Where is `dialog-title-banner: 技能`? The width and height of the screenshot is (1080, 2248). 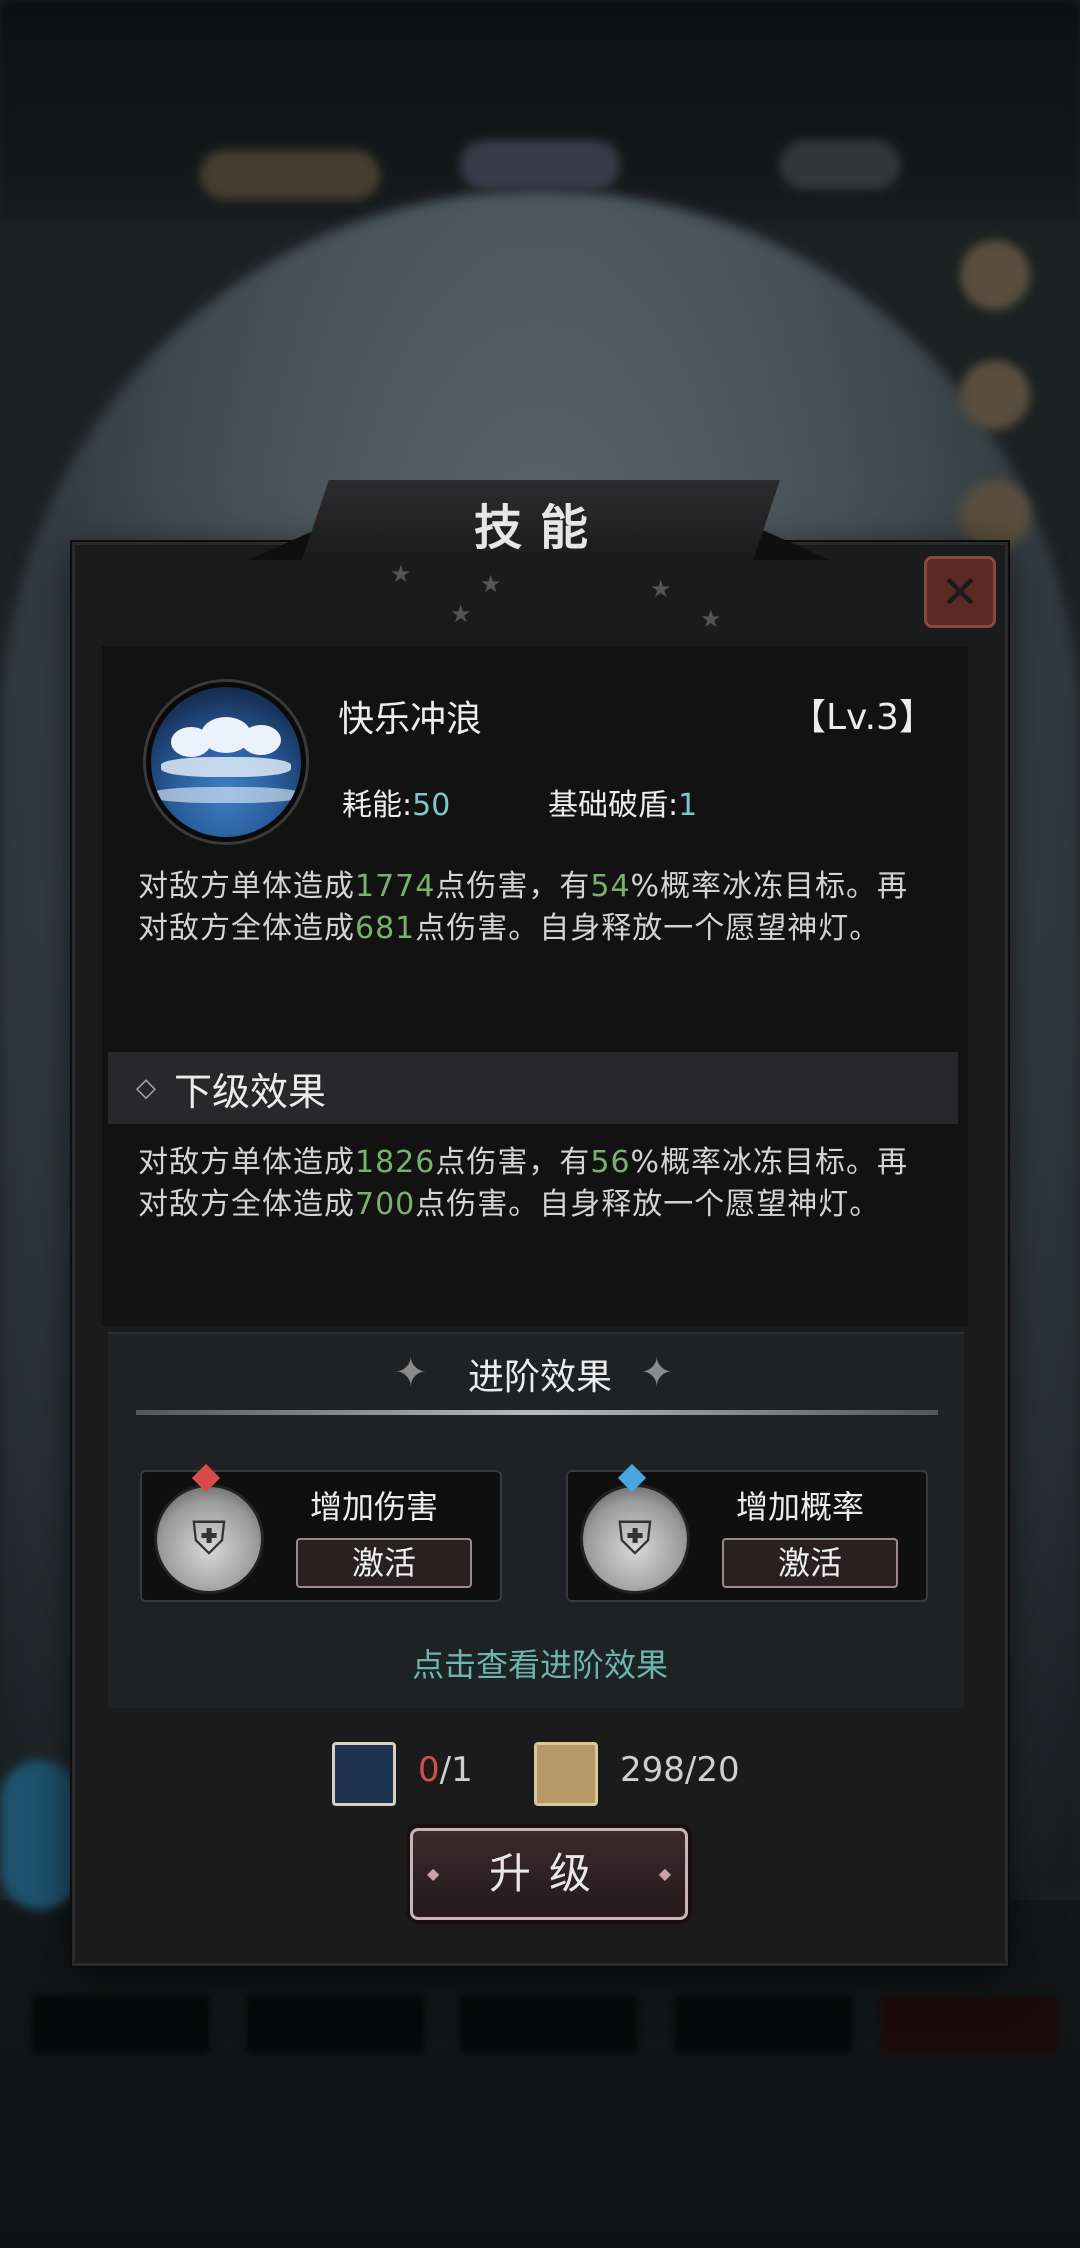 dialog-title-banner: 技能 is located at coordinates (540, 523).